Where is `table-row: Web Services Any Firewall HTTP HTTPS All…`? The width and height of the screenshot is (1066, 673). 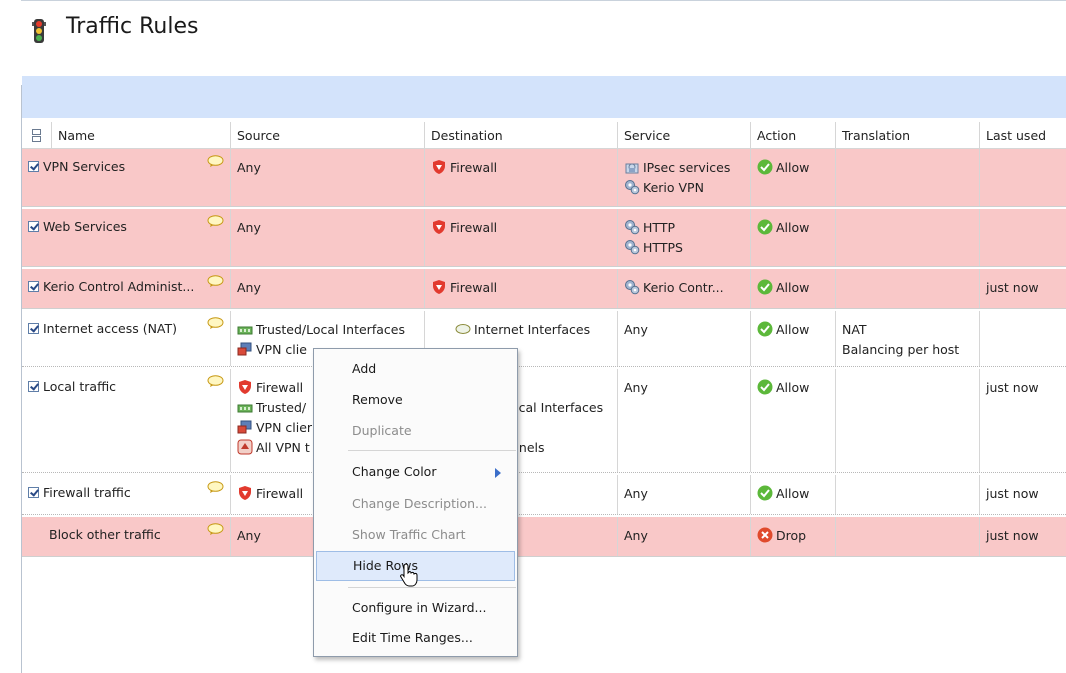 table-row: Web Services Any Firewall HTTP HTTPS All… is located at coordinates (544, 238).